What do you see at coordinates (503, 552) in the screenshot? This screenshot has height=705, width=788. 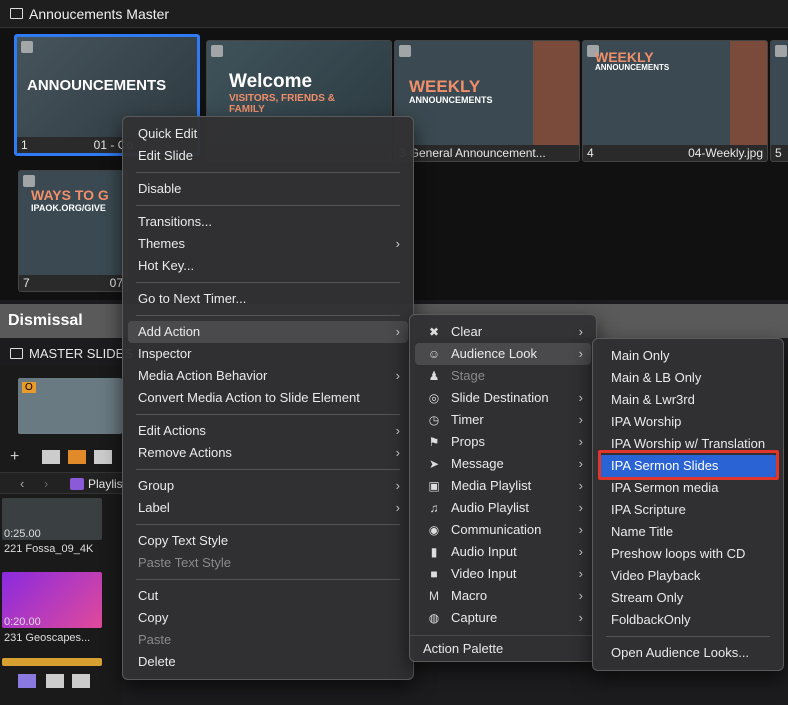 I see `menu-item-audio-input: ▮ Audio Input ›` at bounding box center [503, 552].